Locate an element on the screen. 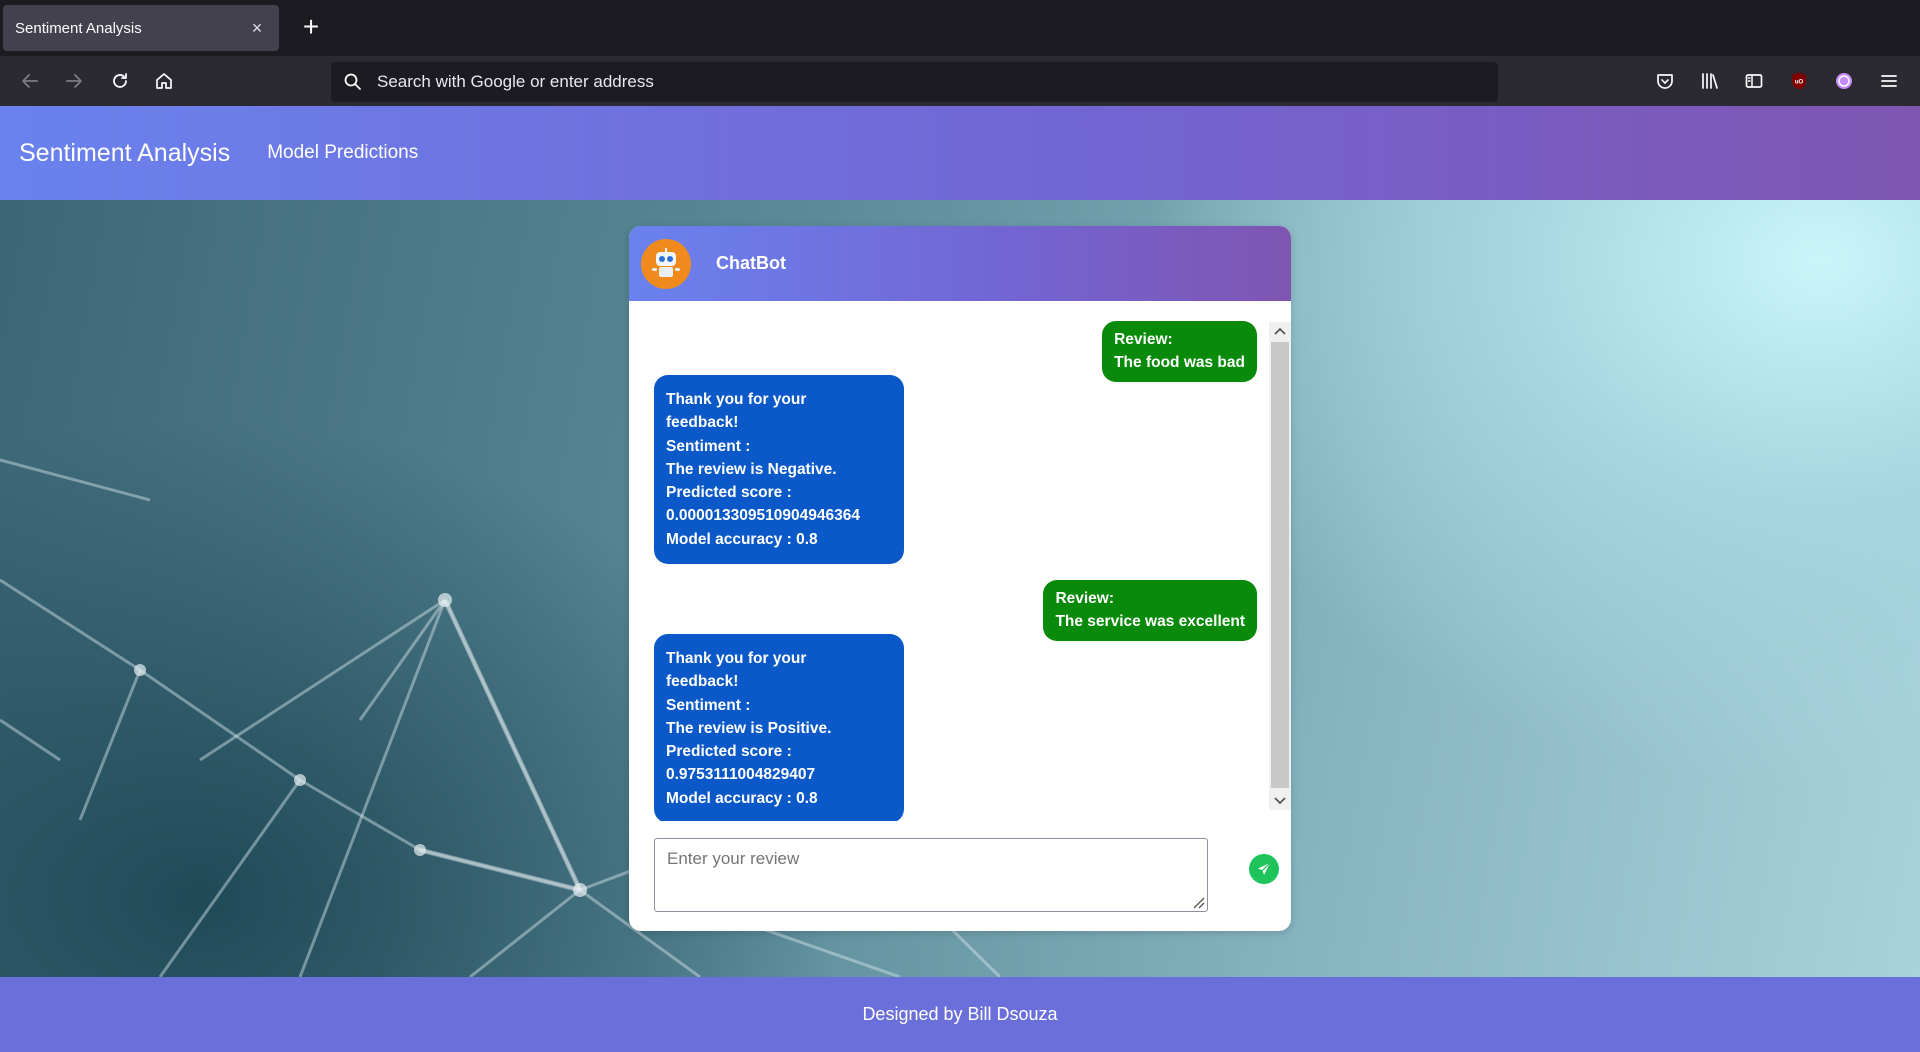  svg-text: uO is located at coordinates (1799, 83).